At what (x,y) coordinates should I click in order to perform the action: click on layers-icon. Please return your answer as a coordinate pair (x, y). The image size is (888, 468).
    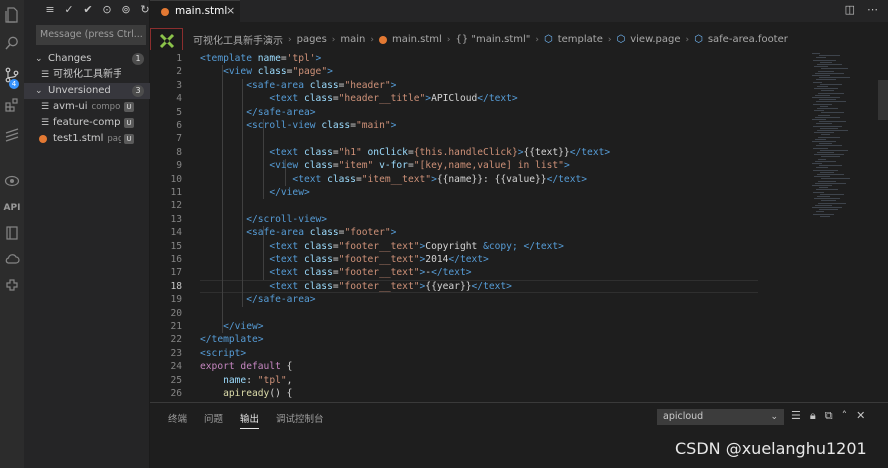
    Looking at the image, I should click on (12, 135).